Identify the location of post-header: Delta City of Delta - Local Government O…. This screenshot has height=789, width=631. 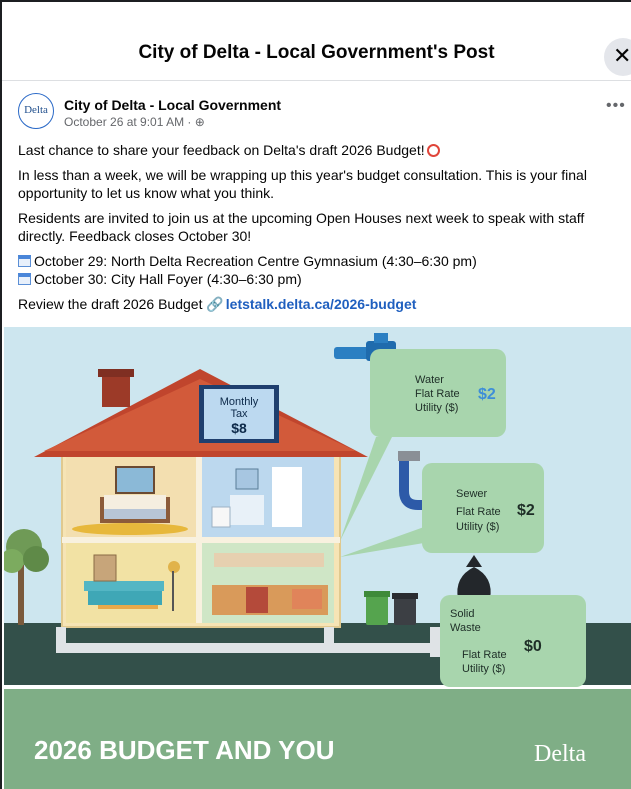
(321, 113).